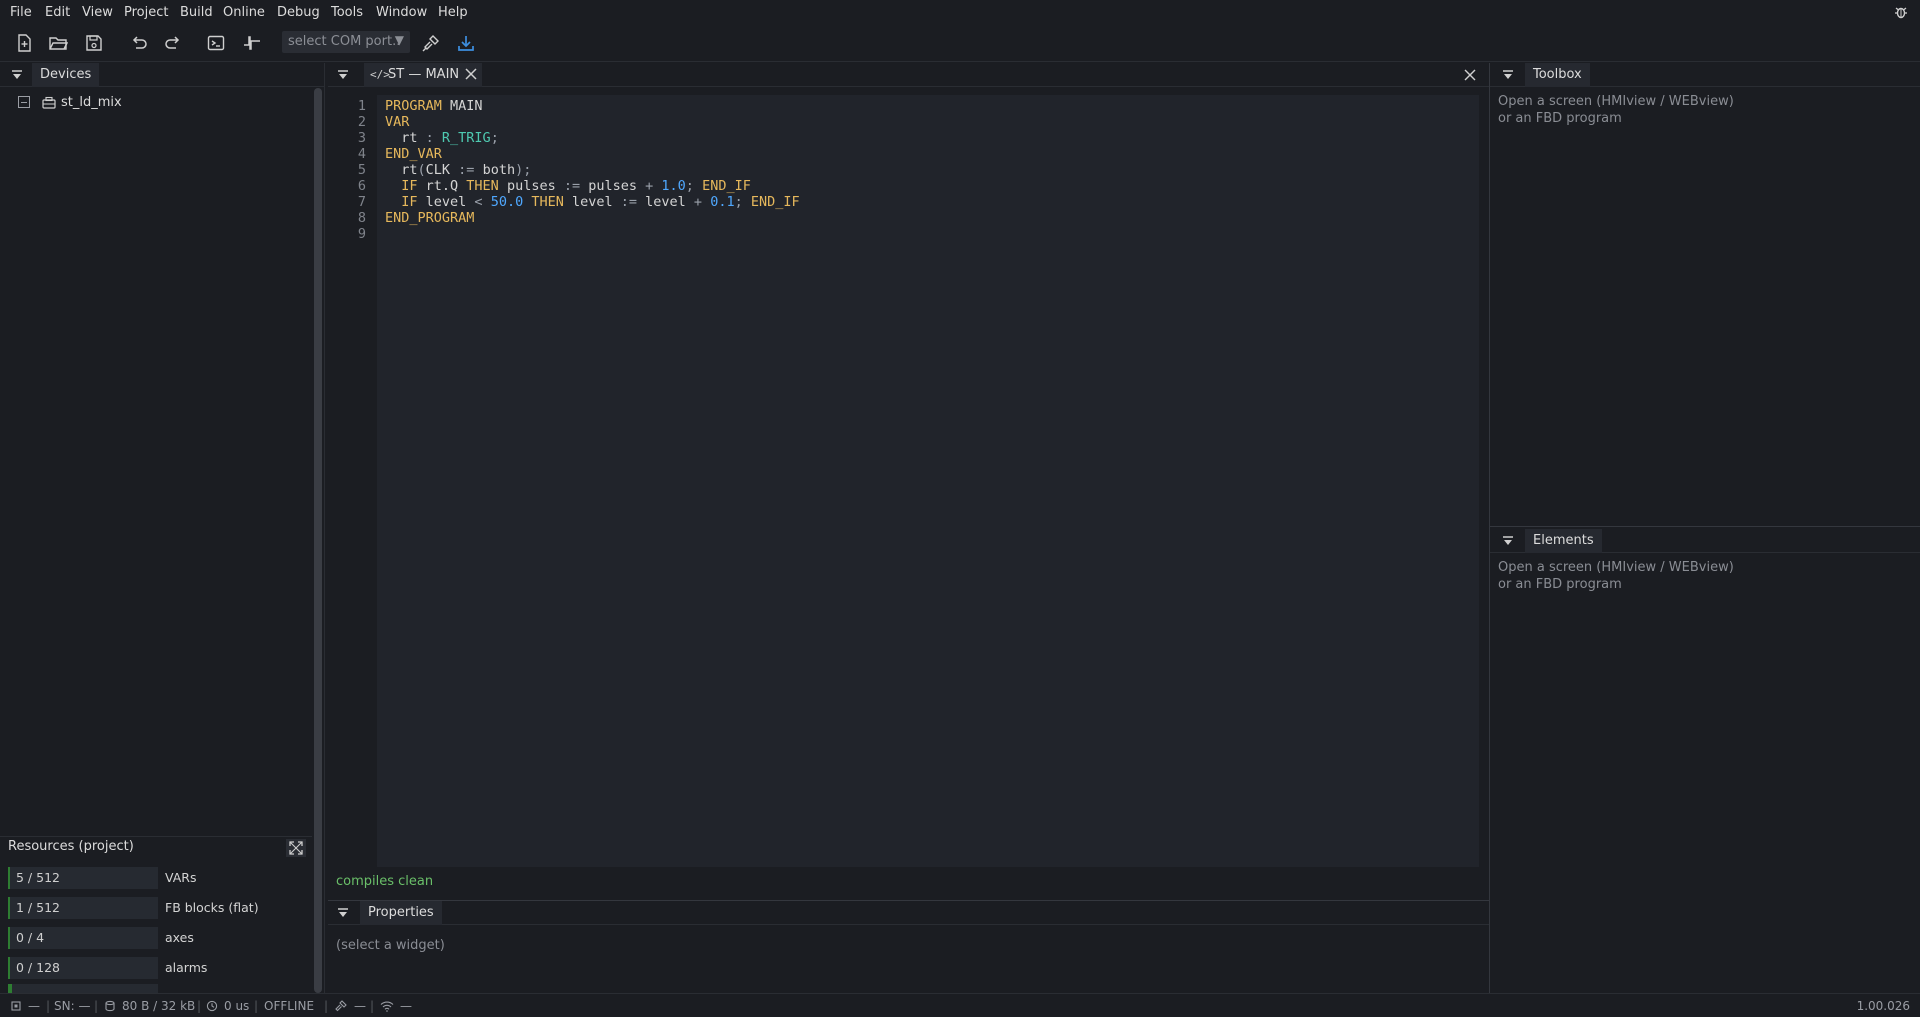  I want to click on clock-icon, so click(212, 1006).